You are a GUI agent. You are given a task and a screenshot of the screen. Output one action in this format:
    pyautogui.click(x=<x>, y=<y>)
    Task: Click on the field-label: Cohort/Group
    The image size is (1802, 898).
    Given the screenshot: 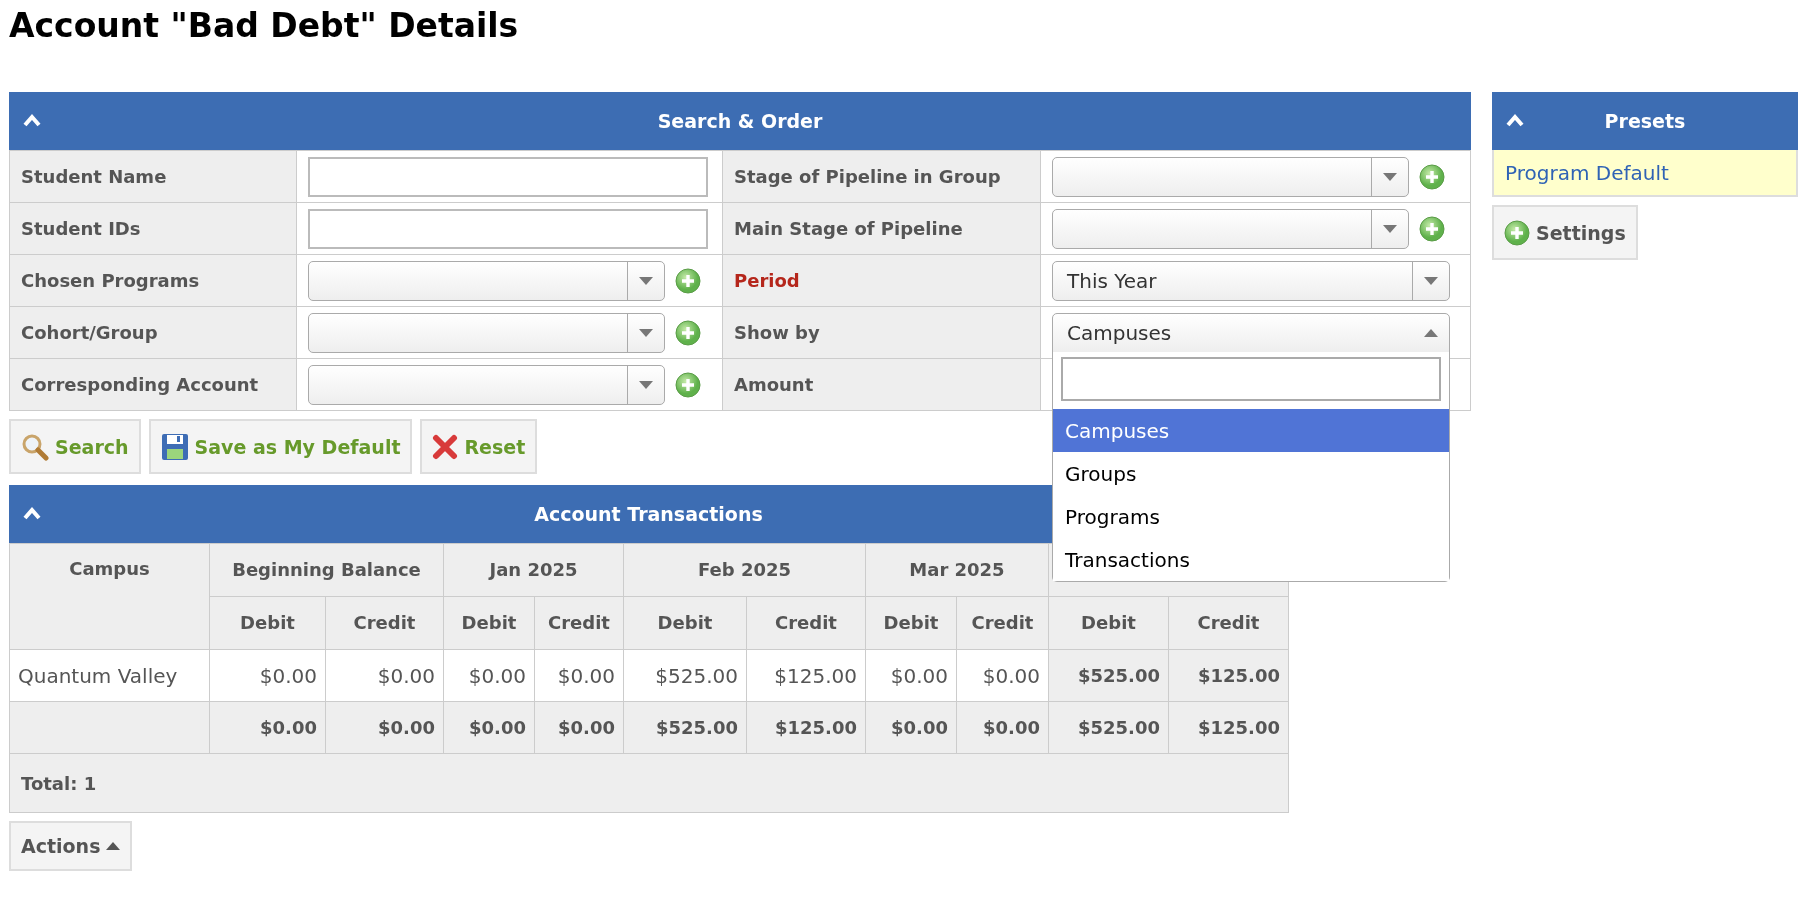 What is the action you would take?
    pyautogui.click(x=153, y=333)
    